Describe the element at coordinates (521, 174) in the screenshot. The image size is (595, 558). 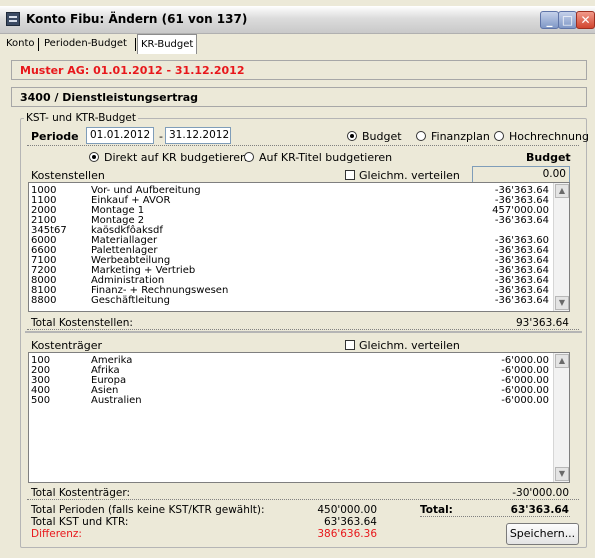
I see `kst-budget-input: 0.00` at that location.